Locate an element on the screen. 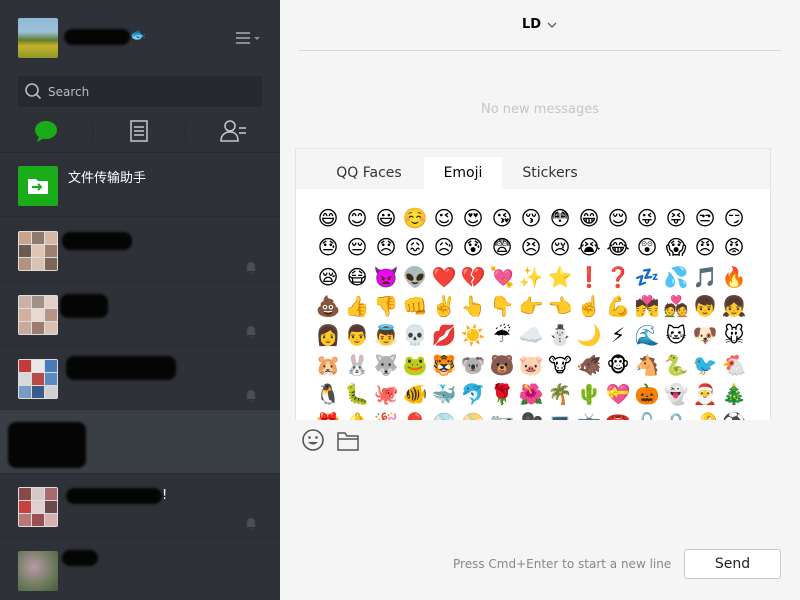 The image size is (800, 600). emoji-cell: 😊 is located at coordinates (357, 218).